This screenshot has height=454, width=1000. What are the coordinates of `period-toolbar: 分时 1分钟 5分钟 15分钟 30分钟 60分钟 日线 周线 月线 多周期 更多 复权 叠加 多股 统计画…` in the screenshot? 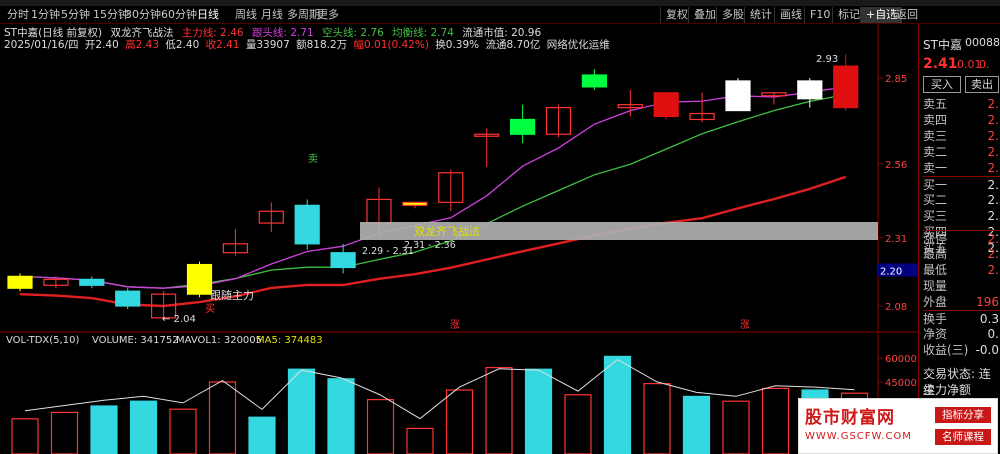 It's located at (500, 15).